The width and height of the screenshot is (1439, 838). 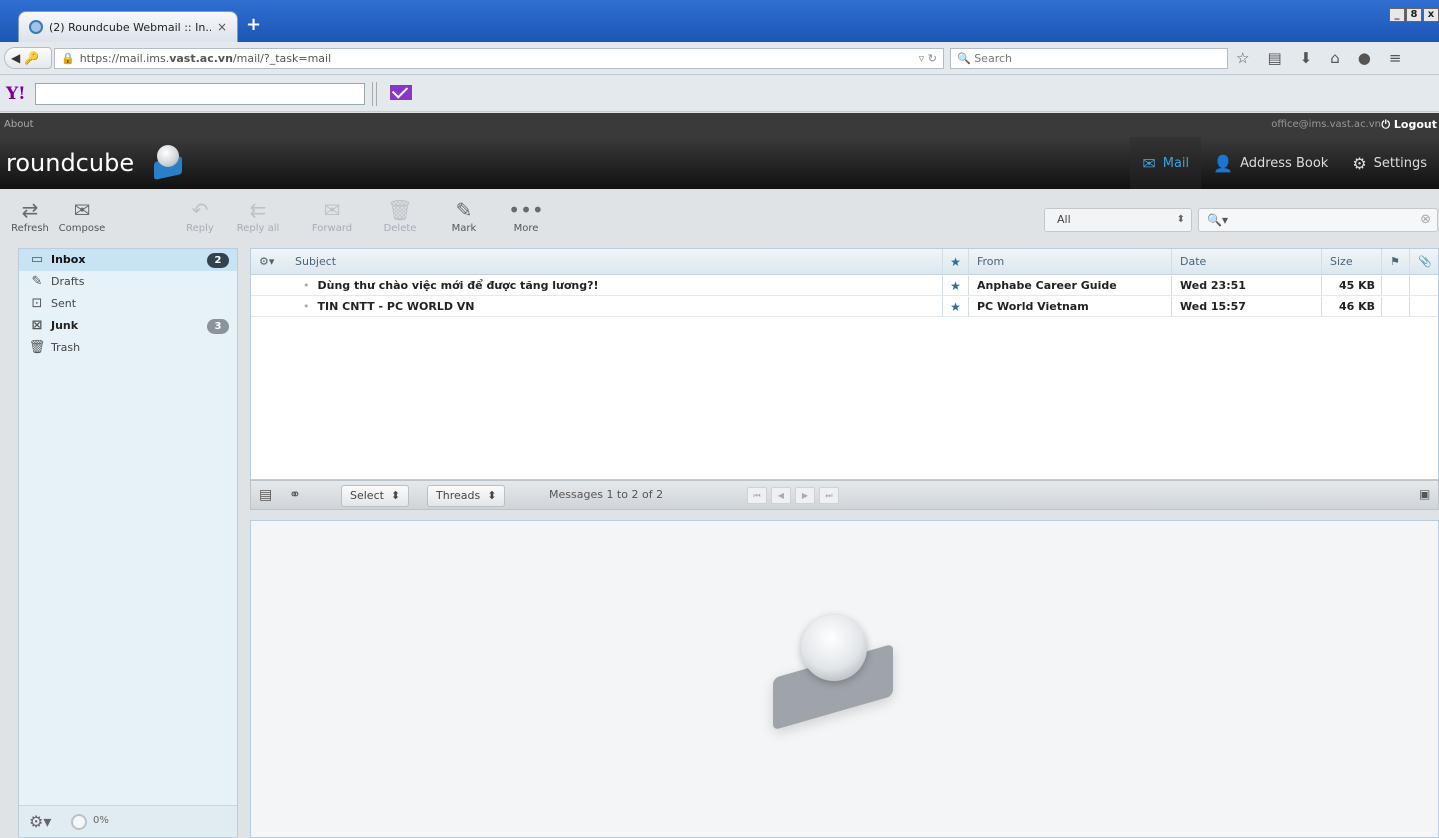 What do you see at coordinates (258, 215) in the screenshot?
I see `reply-all-button: ⇇ Reply all` at bounding box center [258, 215].